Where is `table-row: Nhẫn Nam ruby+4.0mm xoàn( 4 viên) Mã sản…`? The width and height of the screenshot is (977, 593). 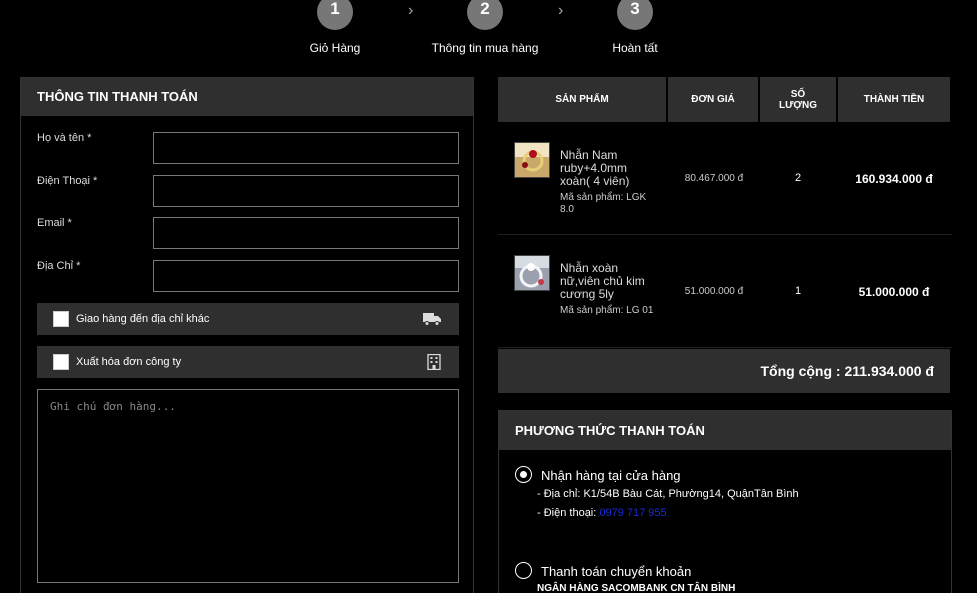
table-row: Nhẫn Nam ruby+4.0mm xoàn( 4 viên) Mã sản… is located at coordinates (725, 178).